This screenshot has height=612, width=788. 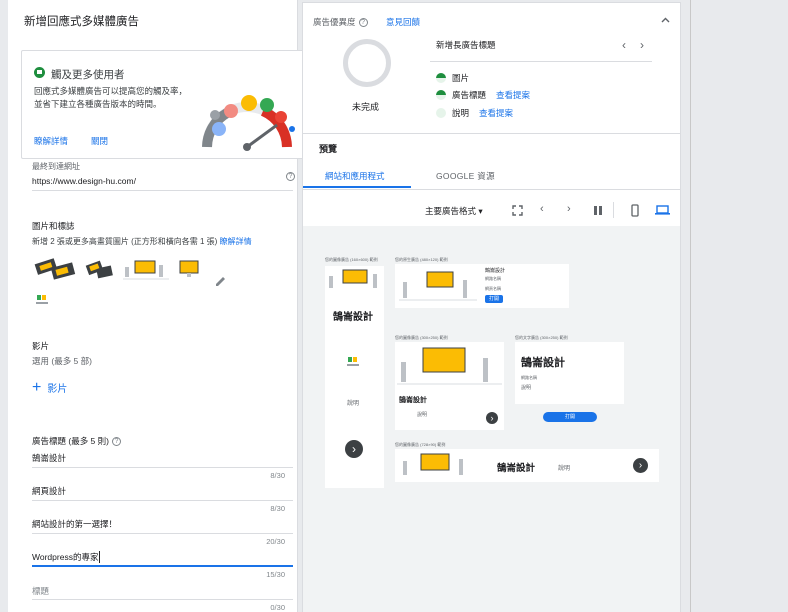 What do you see at coordinates (449, 386) in the screenshot?
I see `ad-rectangle-image: 鵠崙設計 說明 ›` at bounding box center [449, 386].